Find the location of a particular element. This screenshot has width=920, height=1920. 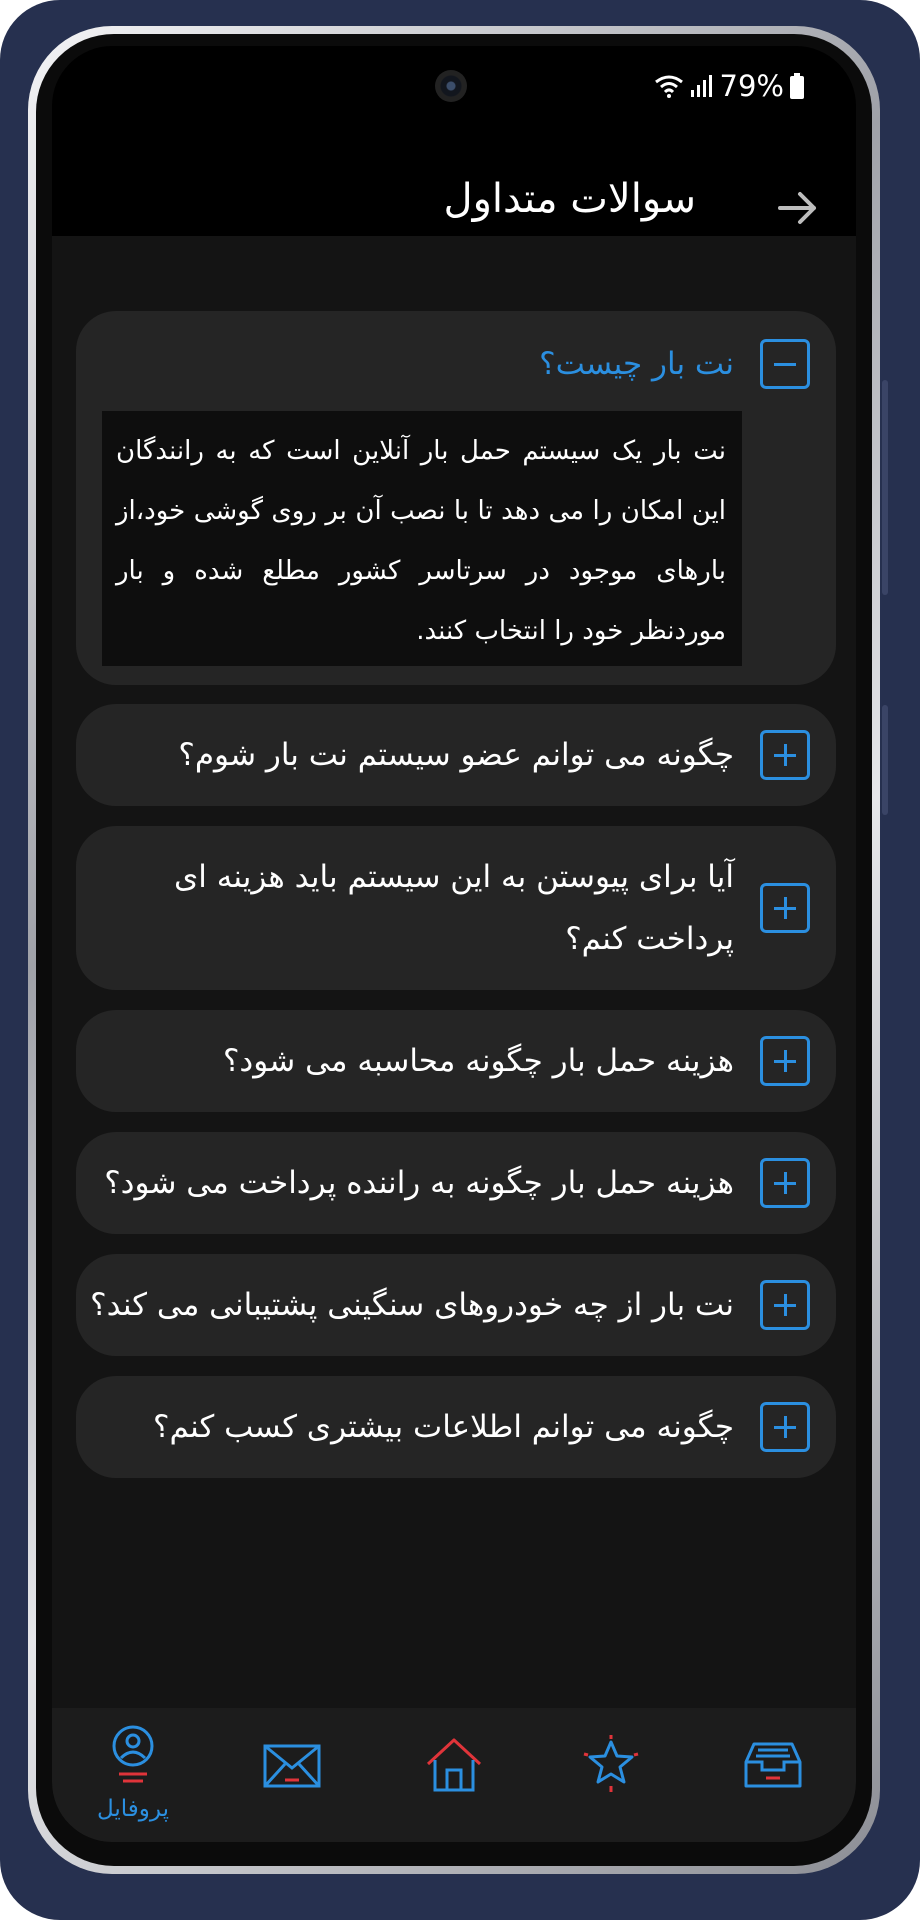

signal-icon is located at coordinates (701, 86).